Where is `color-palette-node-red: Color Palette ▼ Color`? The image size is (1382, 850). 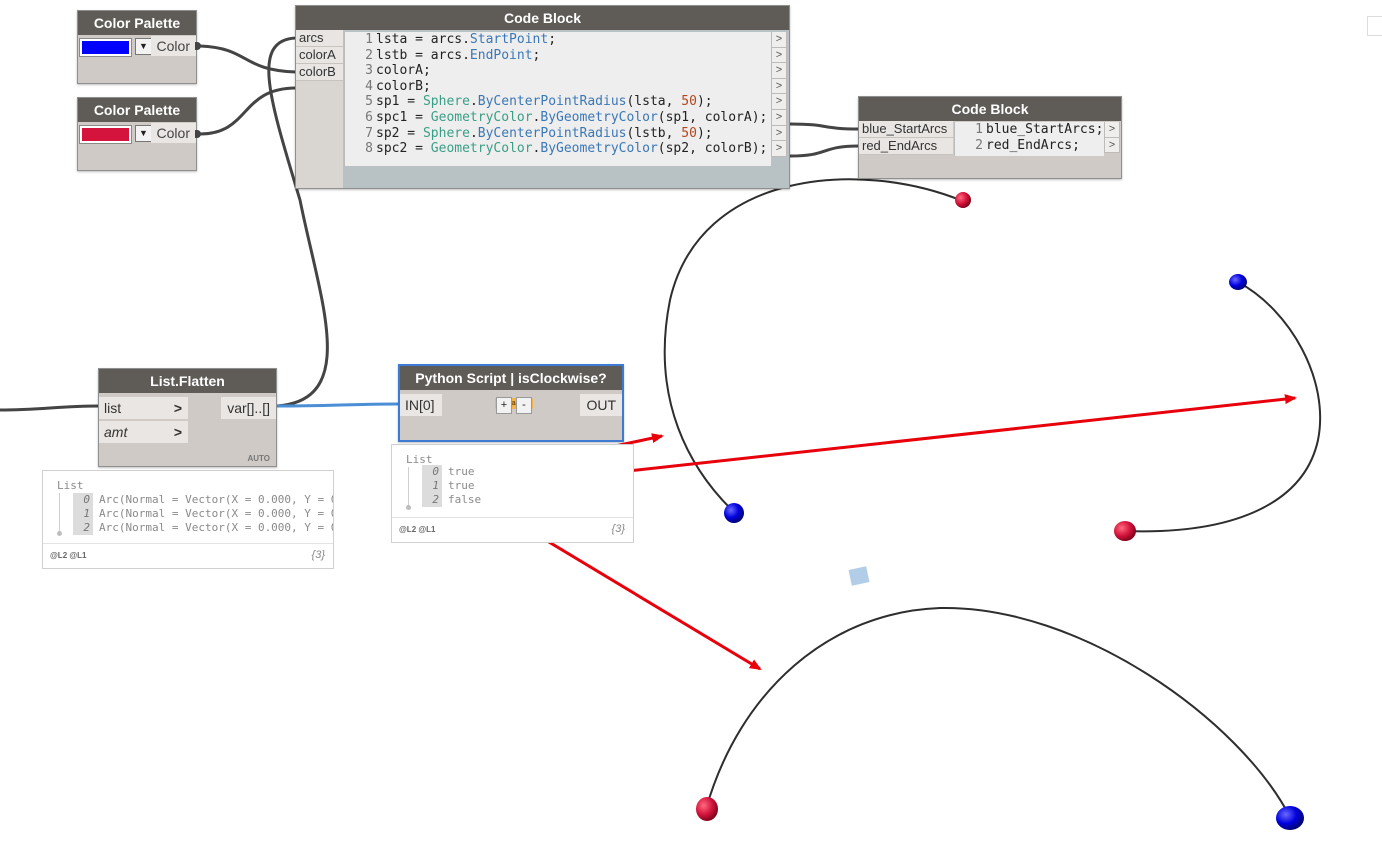
color-palette-node-red: Color Palette ▼ Color is located at coordinates (137, 134).